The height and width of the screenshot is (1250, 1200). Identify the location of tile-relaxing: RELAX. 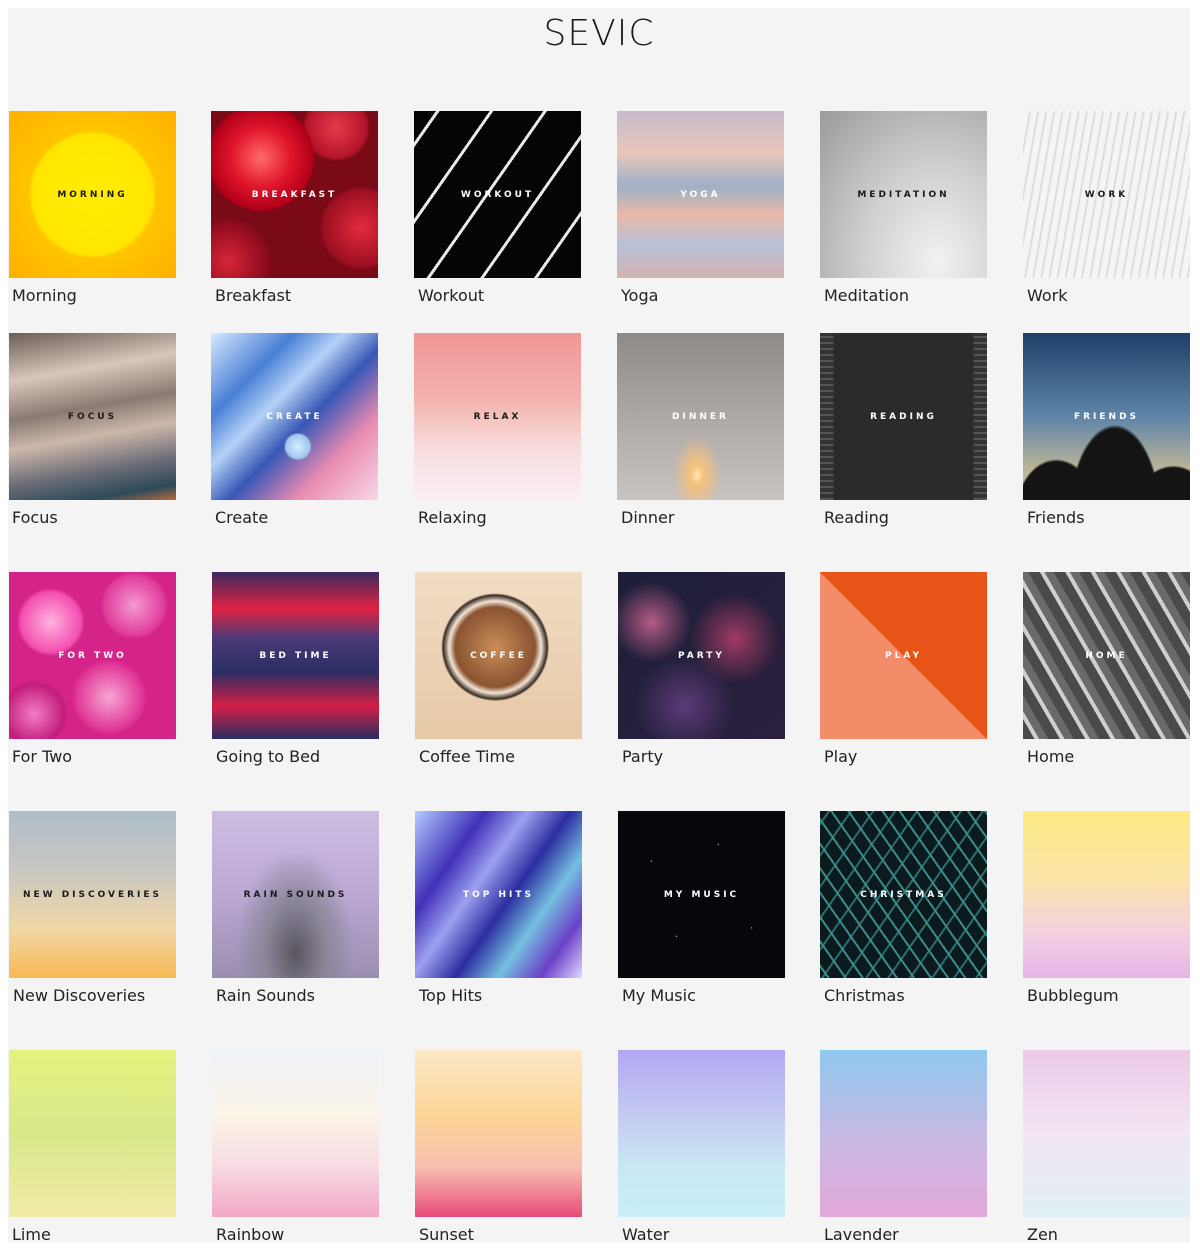
(497, 416).